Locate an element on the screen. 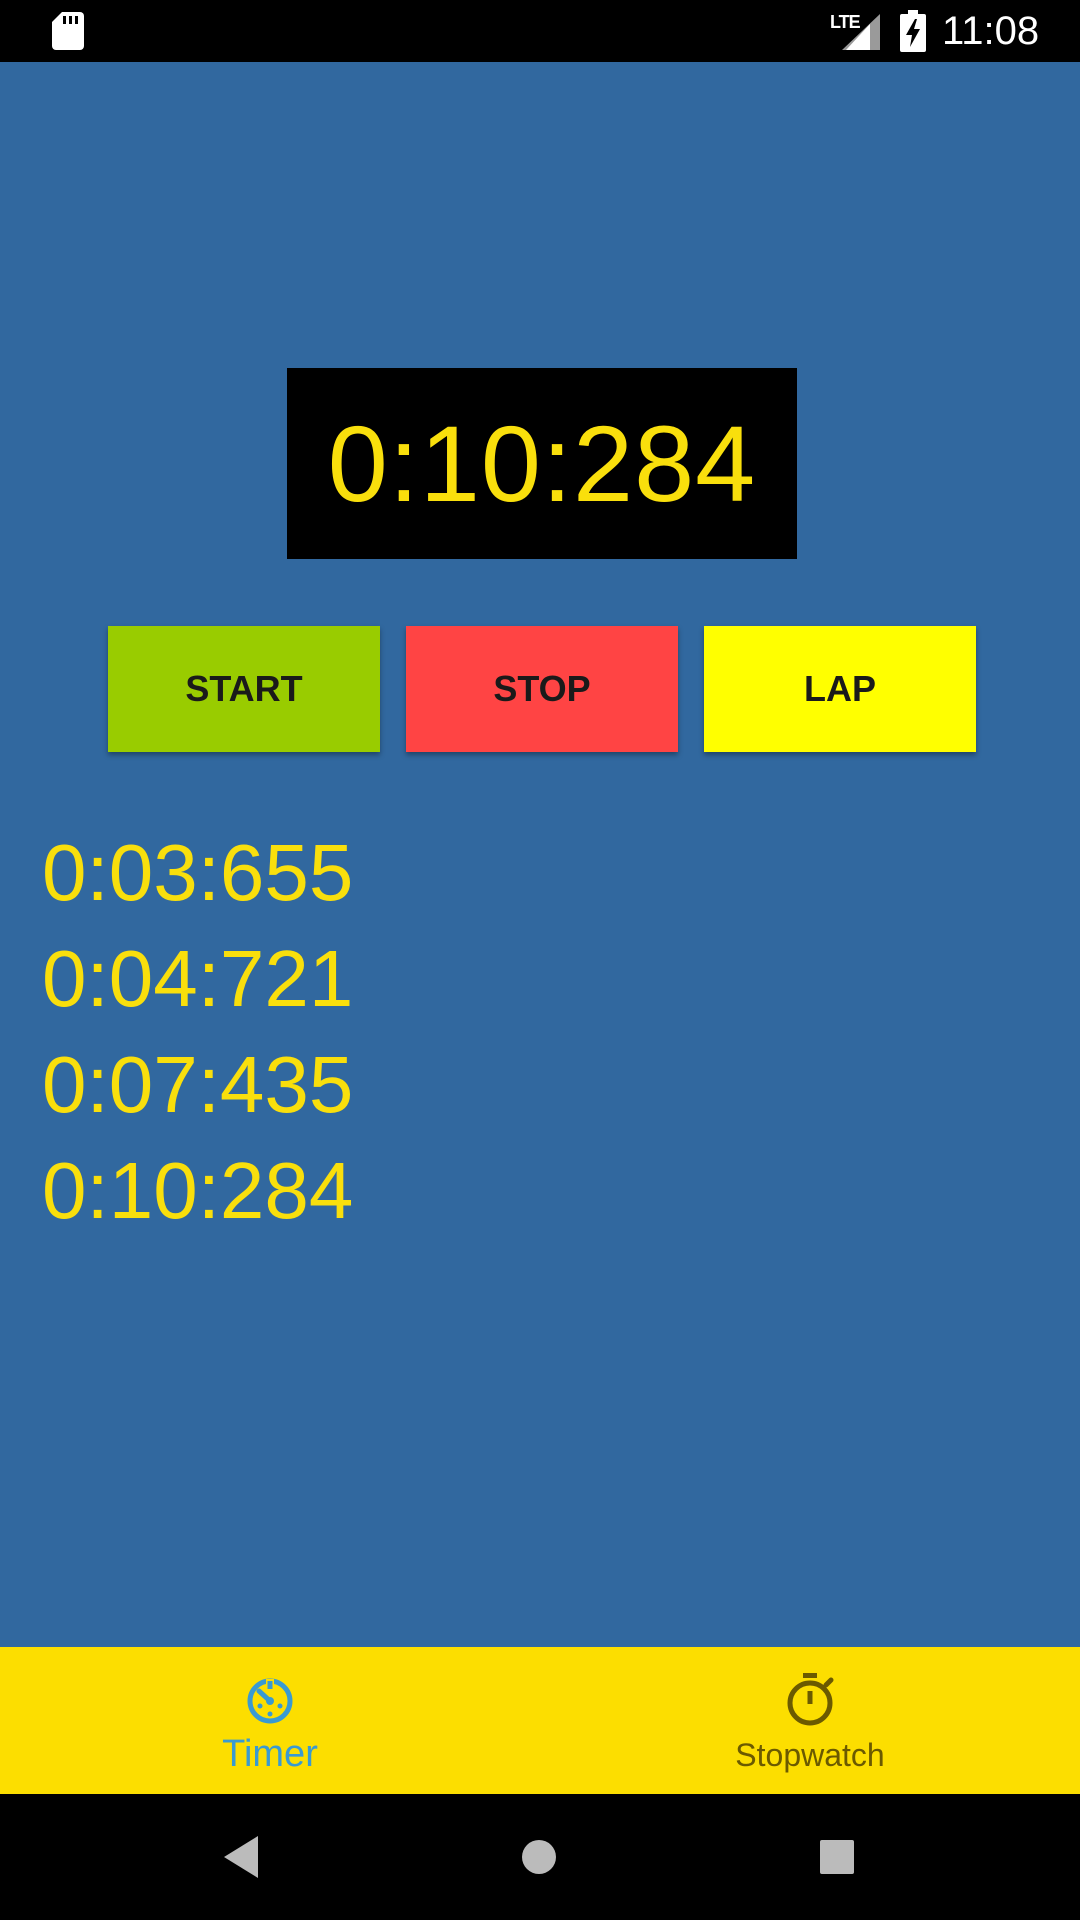  nav-label-timer: Timer is located at coordinates (270, 1754).